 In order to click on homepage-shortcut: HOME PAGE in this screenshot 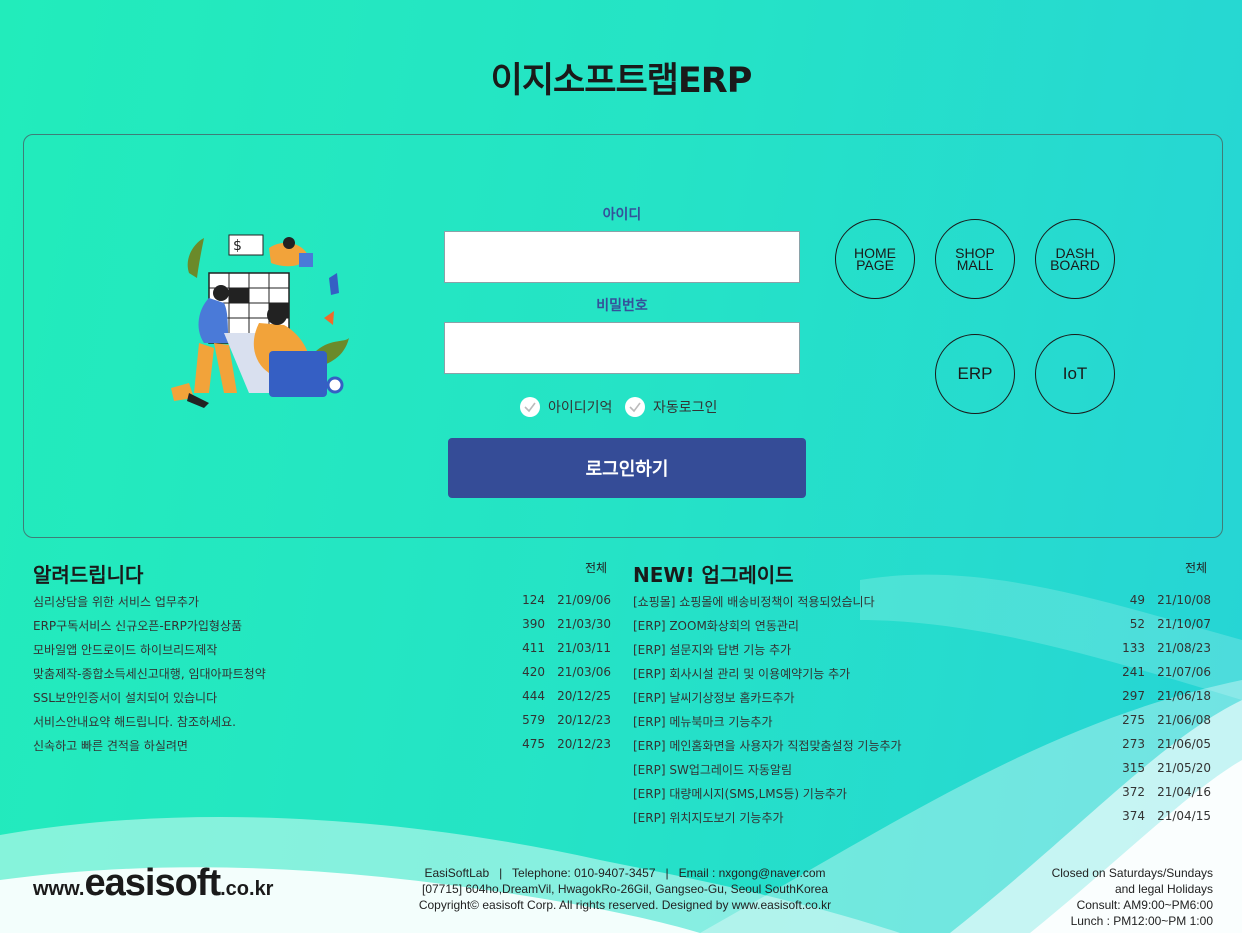, I will do `click(875, 259)`.